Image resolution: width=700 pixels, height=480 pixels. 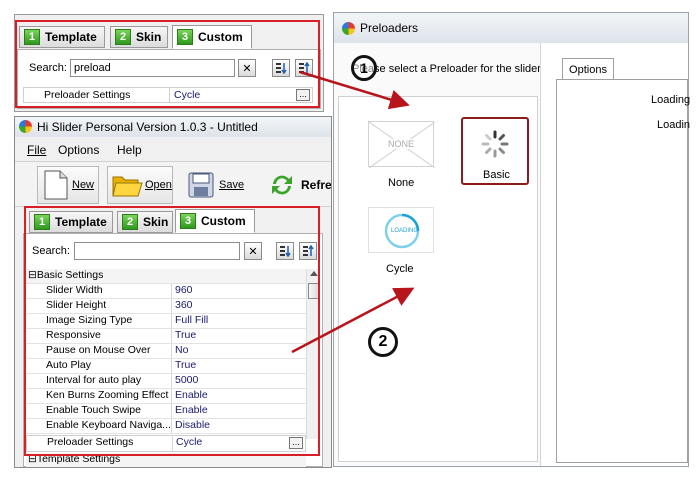 I want to click on tab-label: Options, so click(x=588, y=69).